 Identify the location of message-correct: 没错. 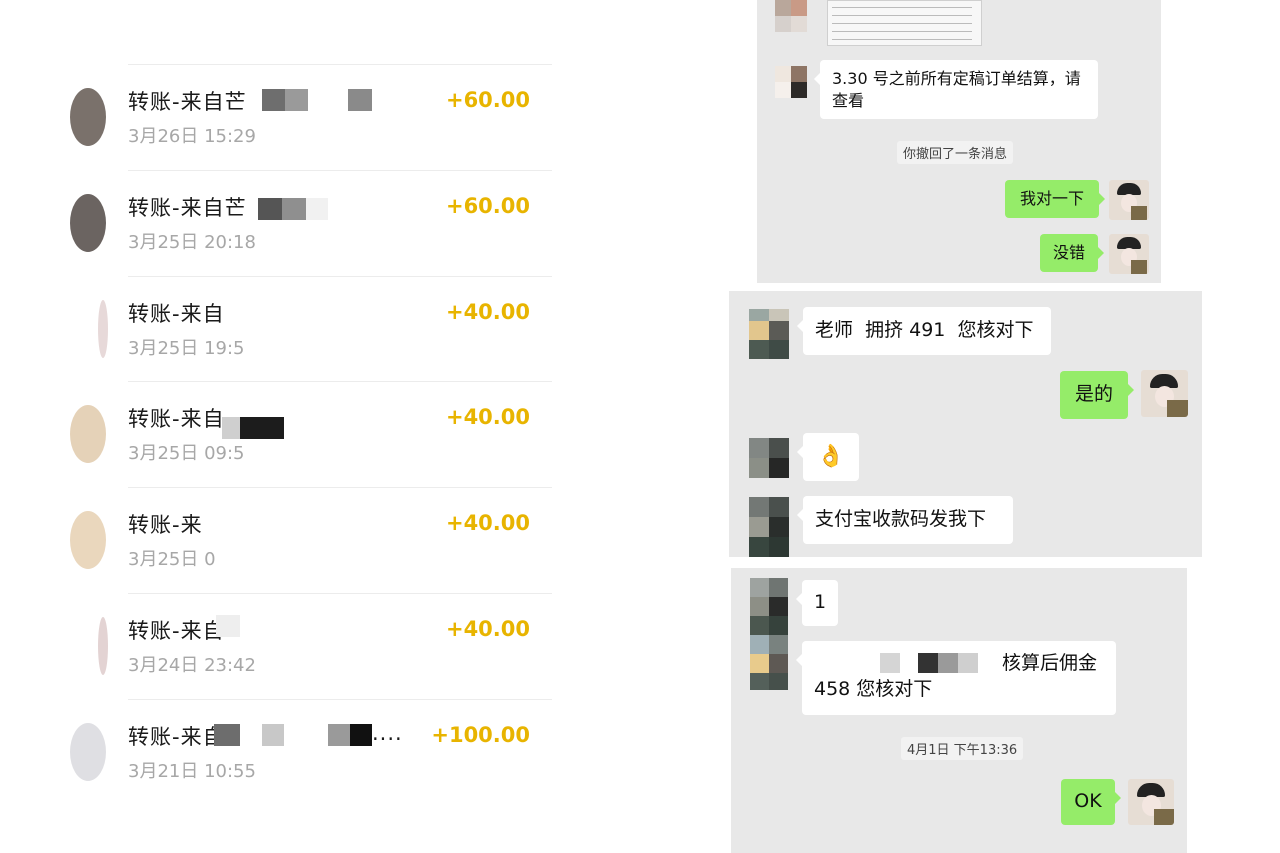
(1072, 253).